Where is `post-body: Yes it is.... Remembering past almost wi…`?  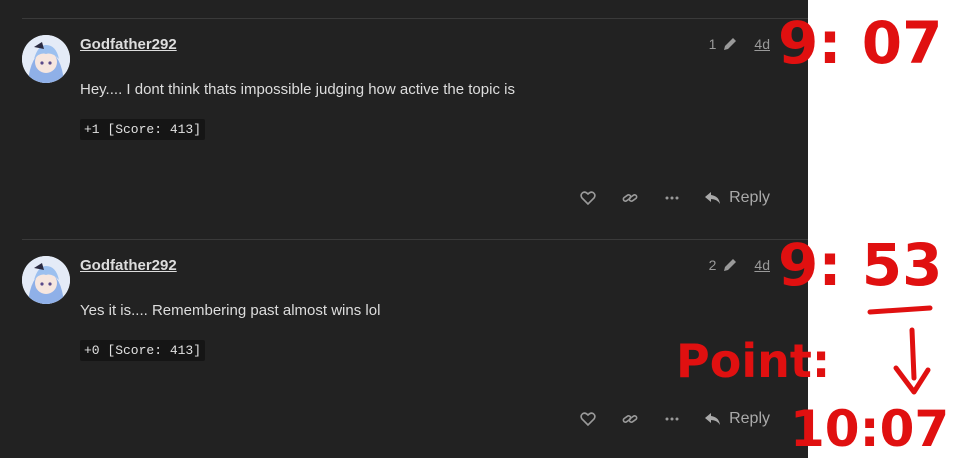 post-body: Yes it is.... Remembering past almost wi… is located at coordinates (230, 310).